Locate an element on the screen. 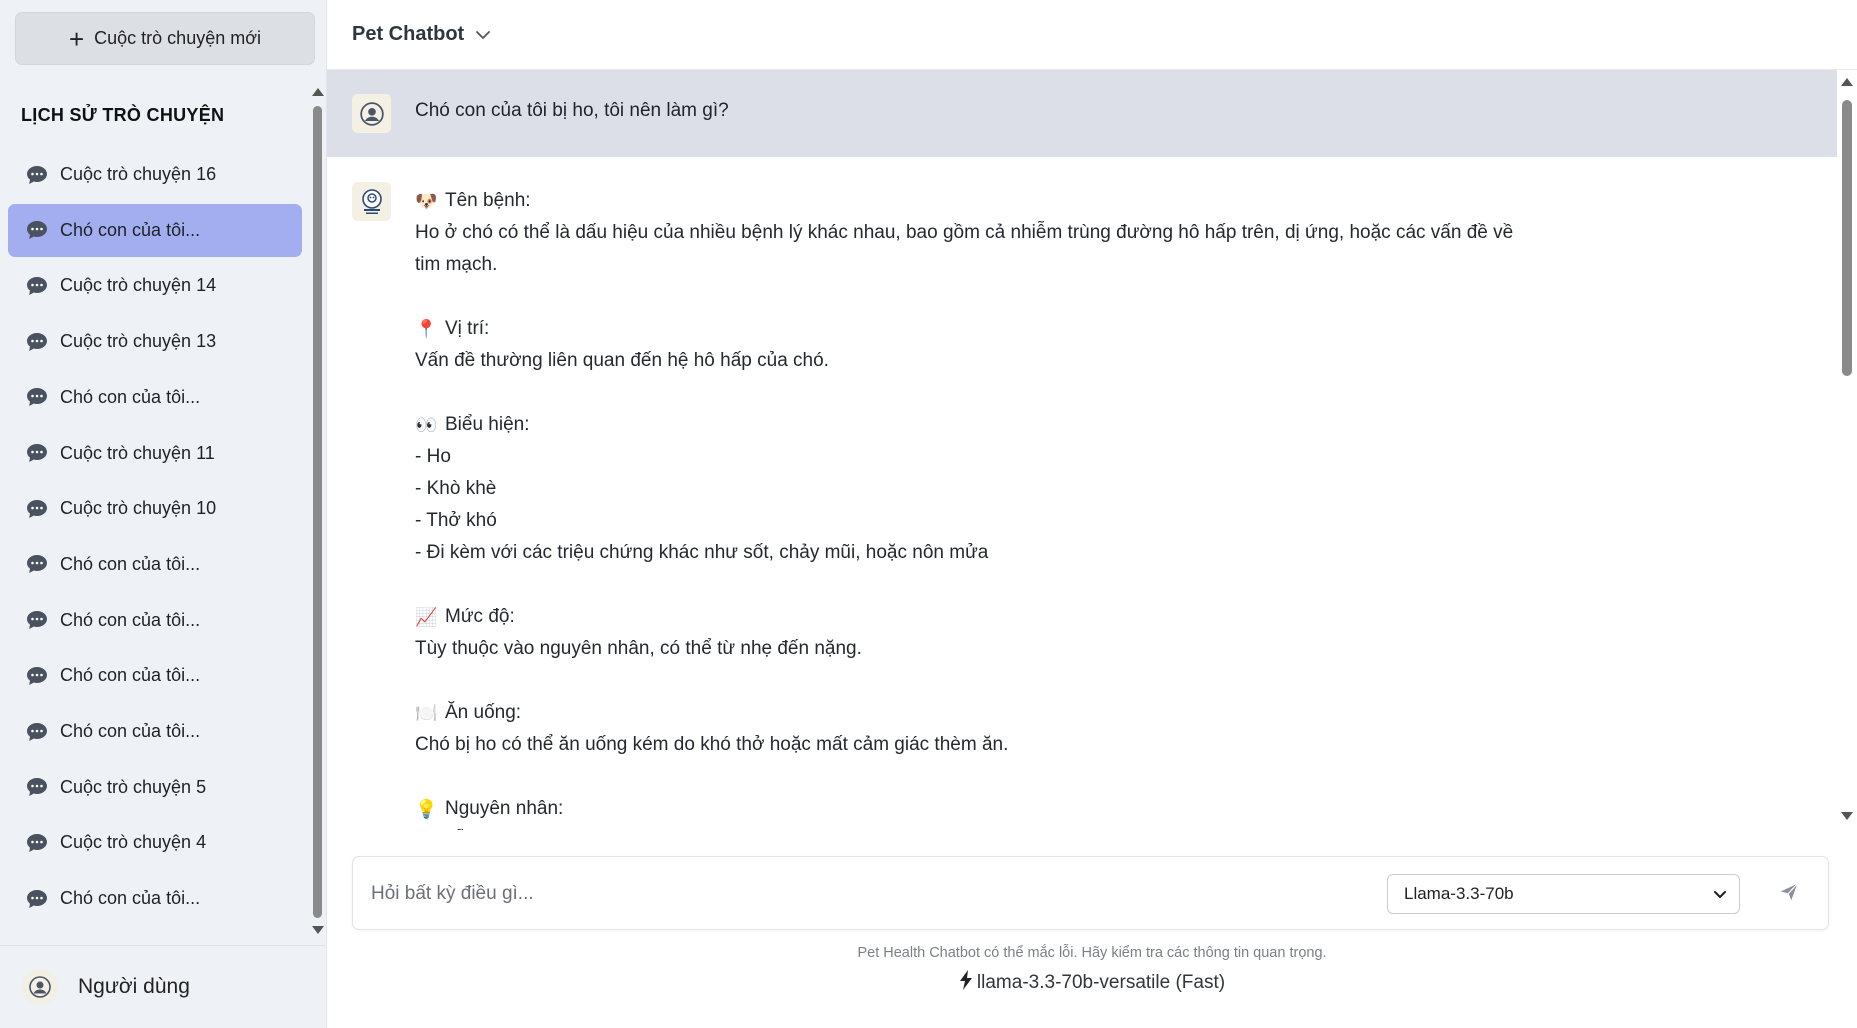 This screenshot has height=1028, width=1857. section-heading: 🐶 Tên bệnh: is located at coordinates (995, 201).